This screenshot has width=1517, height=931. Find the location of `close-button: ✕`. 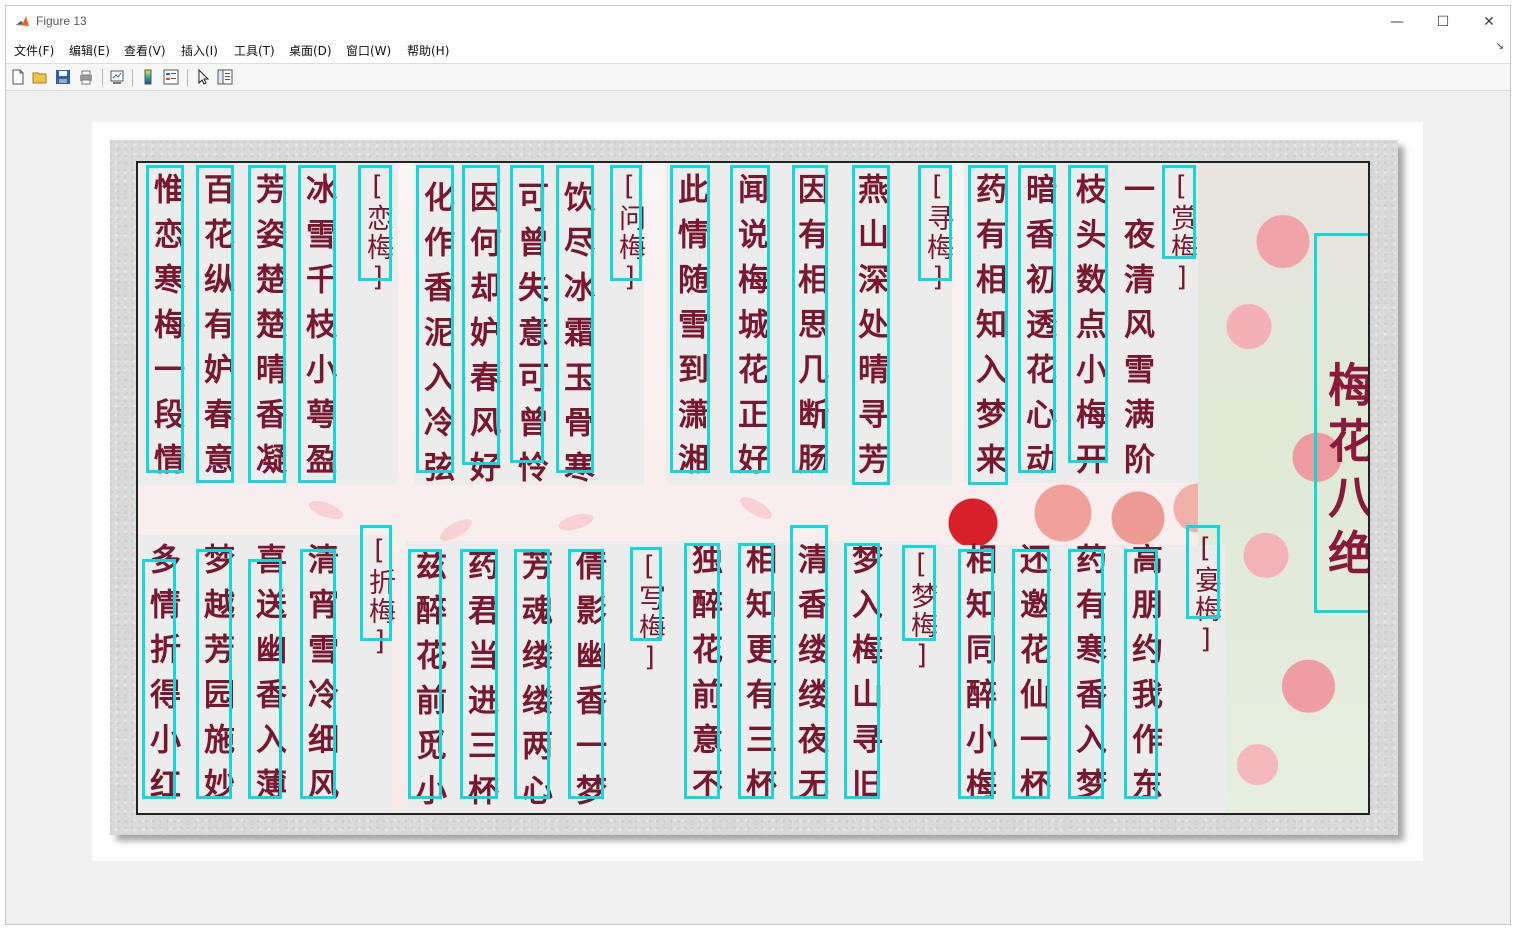

close-button: ✕ is located at coordinates (1489, 21).